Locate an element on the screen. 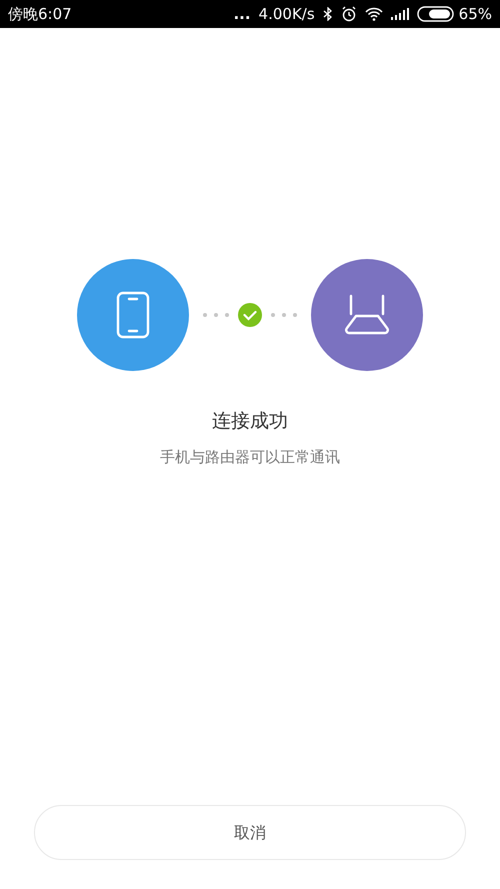  success-title: 连接成功 is located at coordinates (250, 421).